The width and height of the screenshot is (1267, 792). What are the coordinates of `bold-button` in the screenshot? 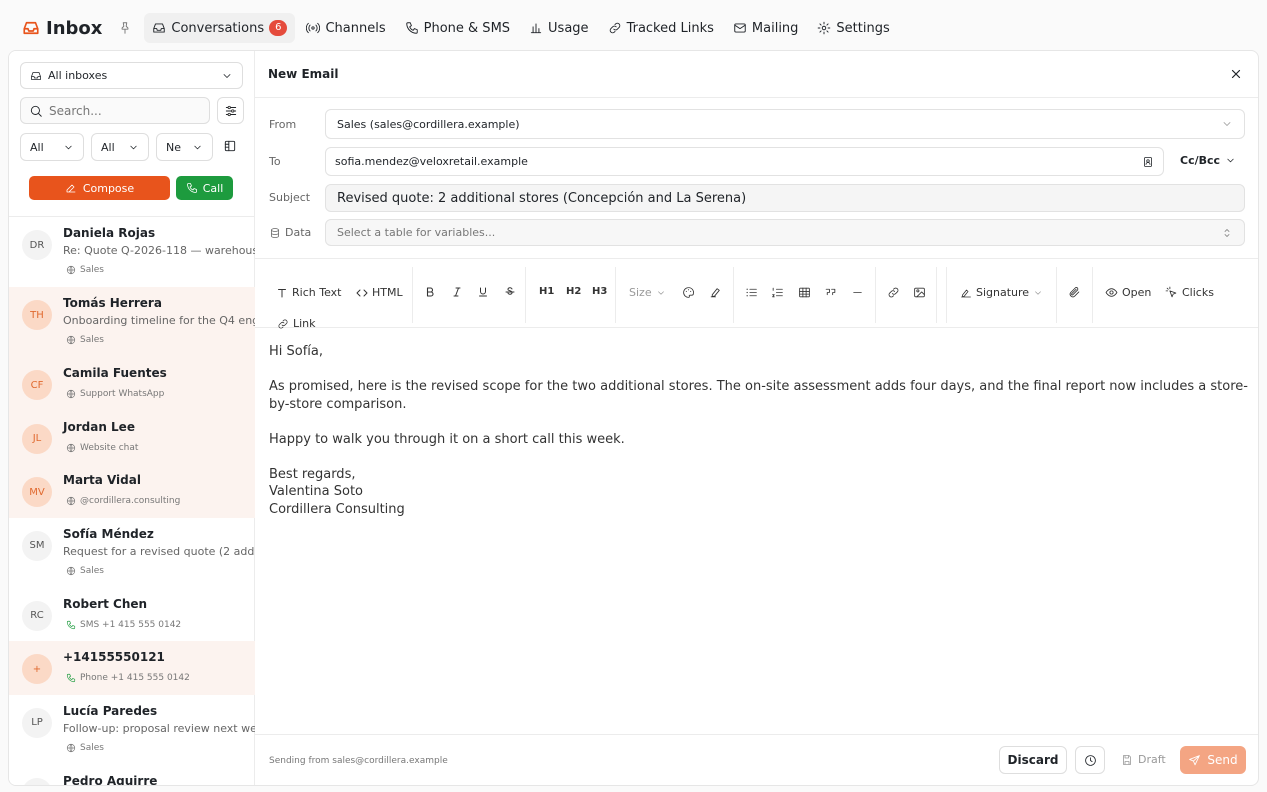 It's located at (430, 292).